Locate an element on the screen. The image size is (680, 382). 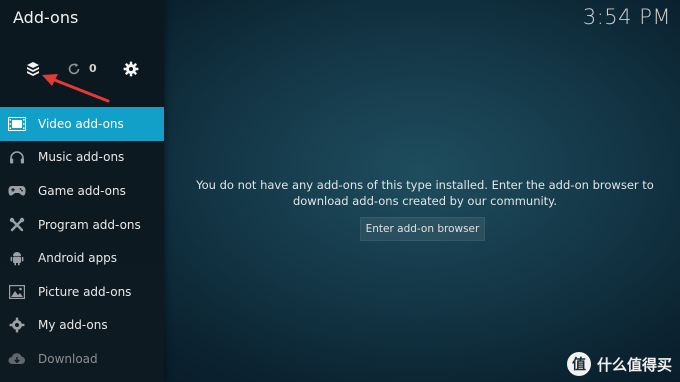
sidebar-item-label: Picture add-ons is located at coordinates (85, 291).